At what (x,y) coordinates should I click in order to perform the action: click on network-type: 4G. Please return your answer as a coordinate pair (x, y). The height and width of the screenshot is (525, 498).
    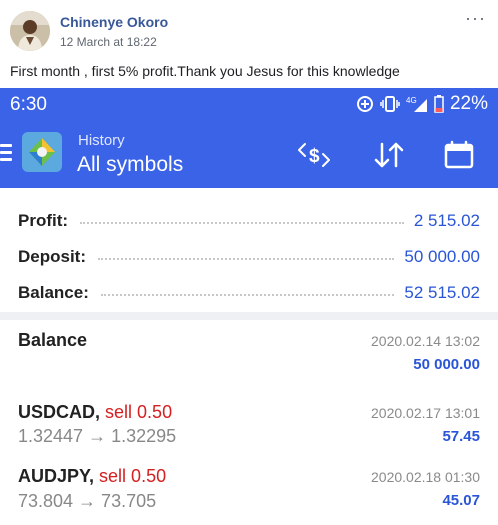
    Looking at the image, I should click on (411, 100).